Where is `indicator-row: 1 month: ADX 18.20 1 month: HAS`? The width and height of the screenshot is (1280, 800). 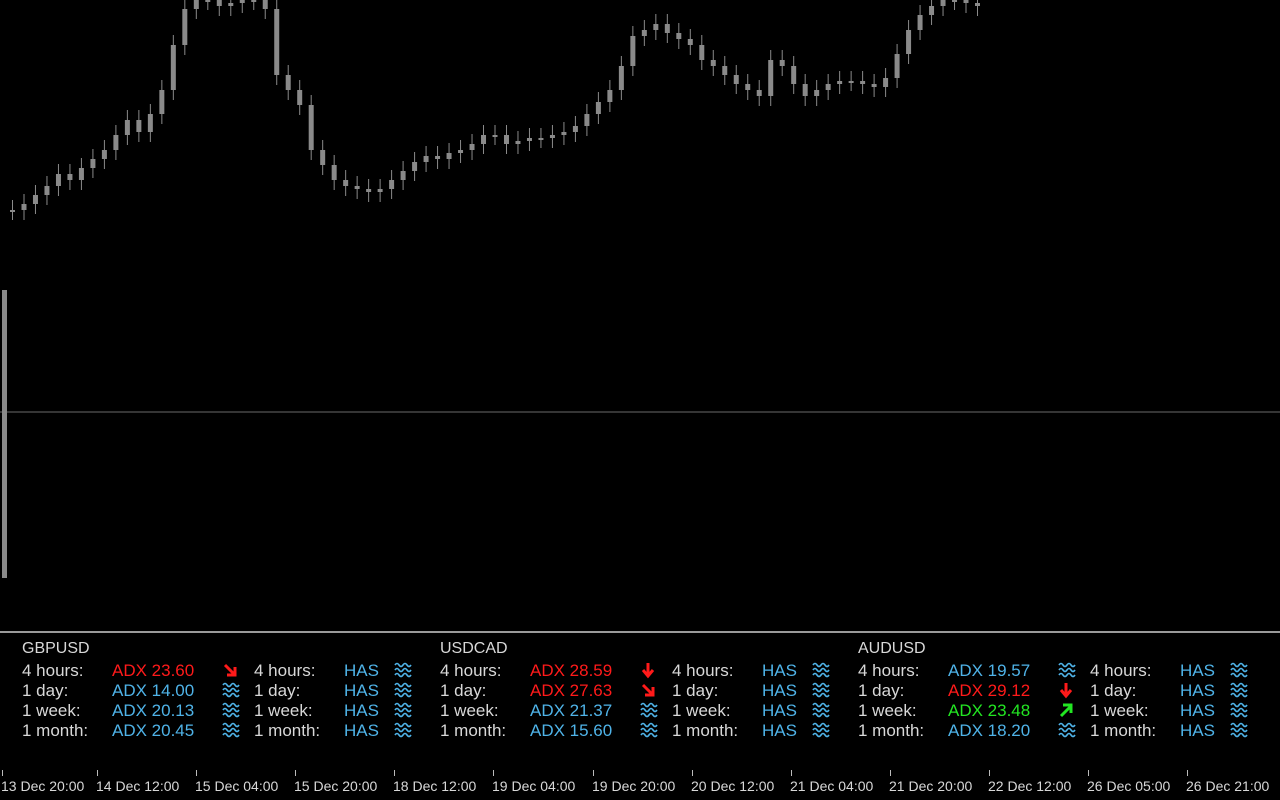 indicator-row: 1 month: ADX 18.20 1 month: HAS is located at coordinates (1068, 731).